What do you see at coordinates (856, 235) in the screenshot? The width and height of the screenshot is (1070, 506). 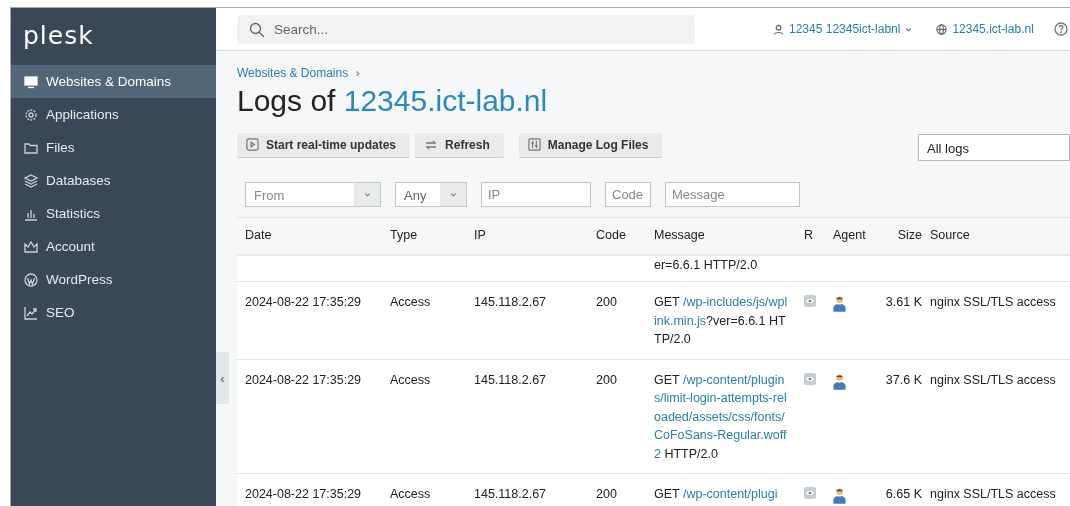 I see `column-header: Agent` at bounding box center [856, 235].